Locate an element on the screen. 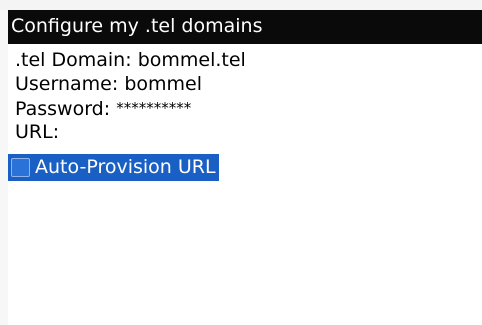  url-row: URL: is located at coordinates (245, 132).